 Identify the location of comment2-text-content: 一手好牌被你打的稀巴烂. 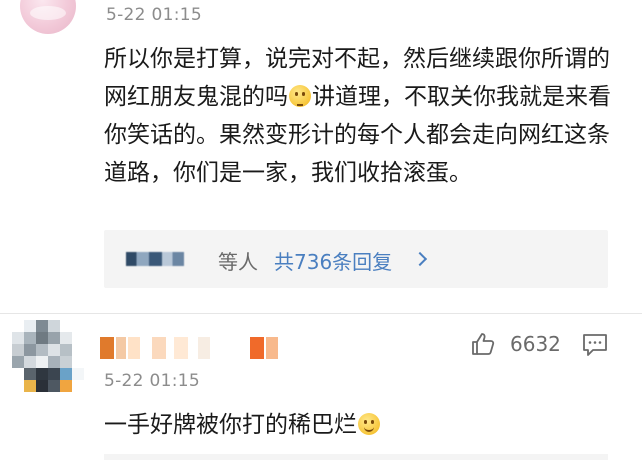
(230, 425).